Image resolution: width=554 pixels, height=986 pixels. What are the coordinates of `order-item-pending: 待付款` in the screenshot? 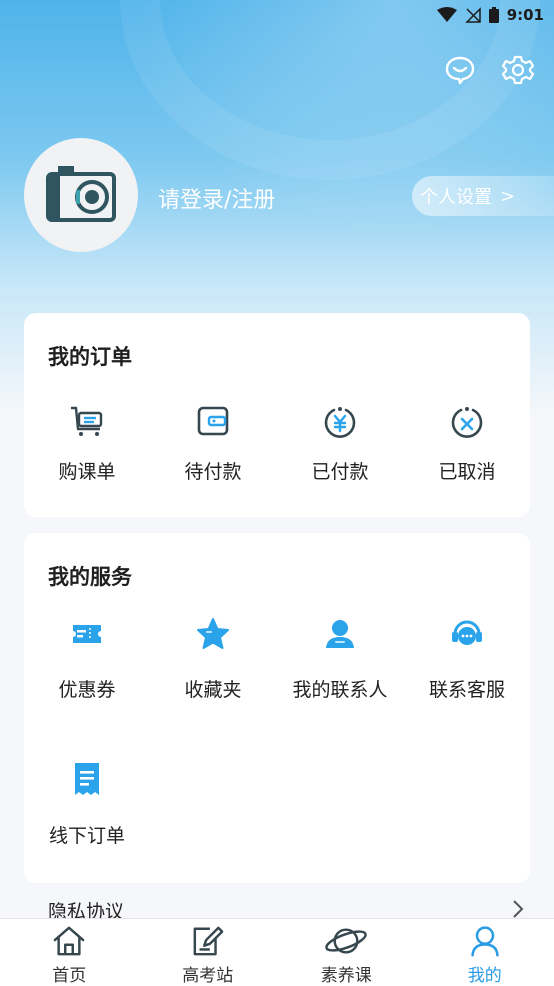 It's located at (213, 444).